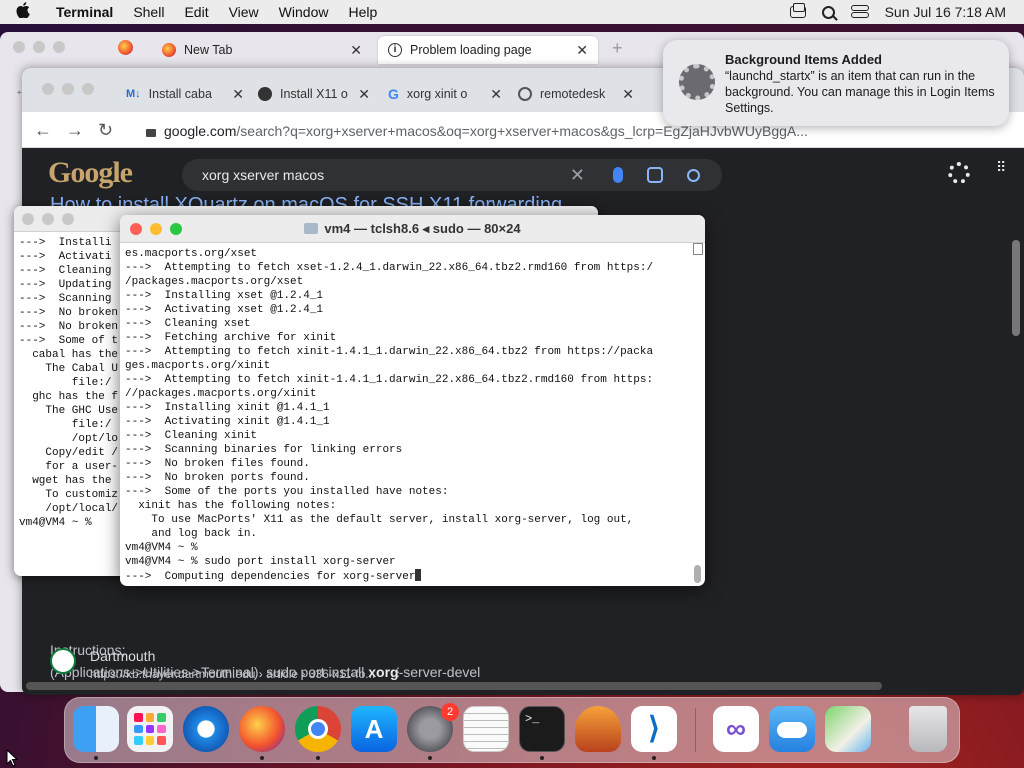  What do you see at coordinates (525, 94) in the screenshot?
I see `globe-icon` at bounding box center [525, 94].